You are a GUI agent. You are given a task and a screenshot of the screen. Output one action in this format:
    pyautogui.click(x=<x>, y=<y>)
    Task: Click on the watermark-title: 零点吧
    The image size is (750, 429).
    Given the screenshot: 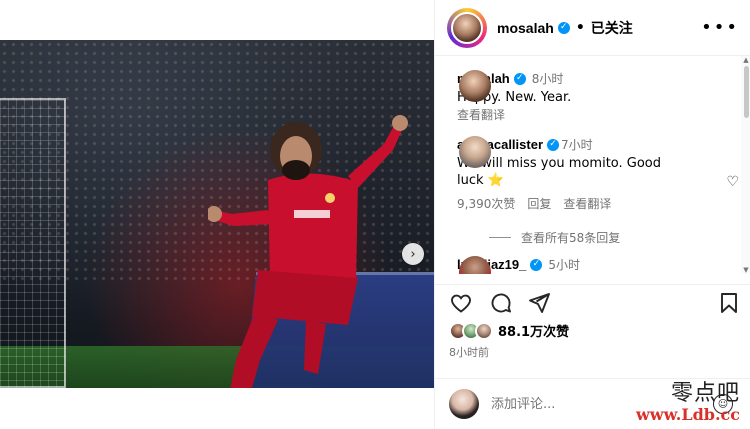 What is the action you would take?
    pyautogui.click(x=705, y=393)
    